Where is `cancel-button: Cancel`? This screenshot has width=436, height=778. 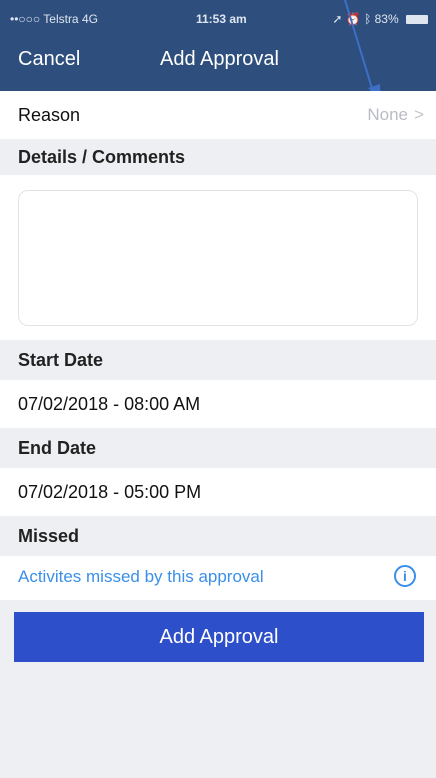 cancel-button: Cancel is located at coordinates (49, 59).